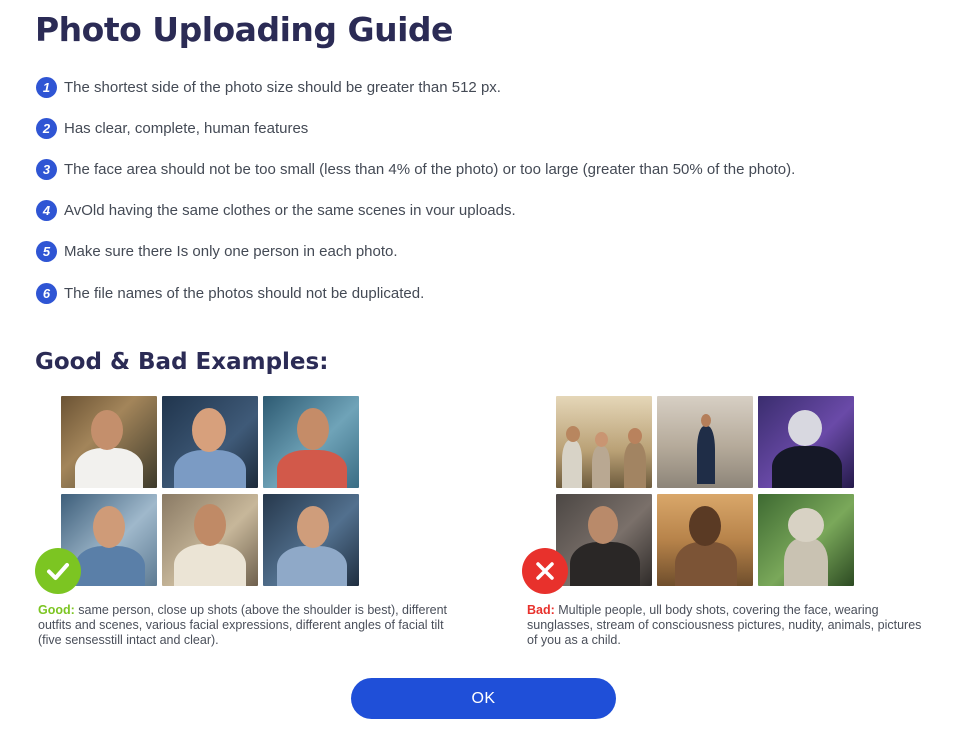 The image size is (966, 738). What do you see at coordinates (210, 491) in the screenshot?
I see `good-examples-grid` at bounding box center [210, 491].